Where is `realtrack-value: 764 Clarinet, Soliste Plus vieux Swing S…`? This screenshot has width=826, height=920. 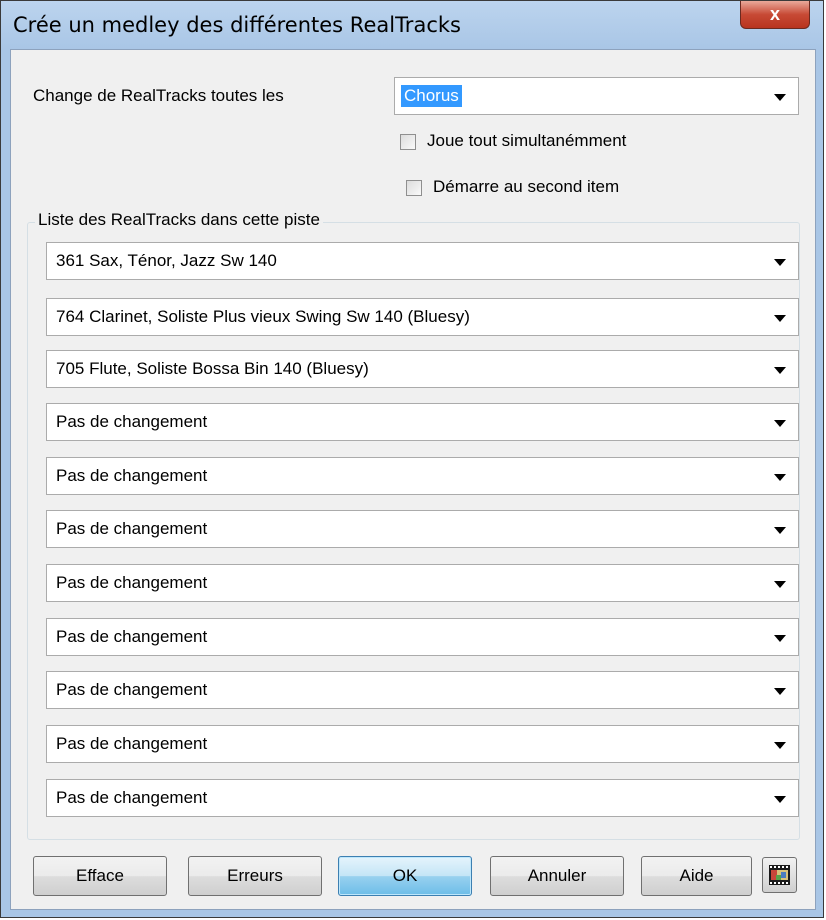 realtrack-value: 764 Clarinet, Soliste Plus vieux Swing S… is located at coordinates (263, 316).